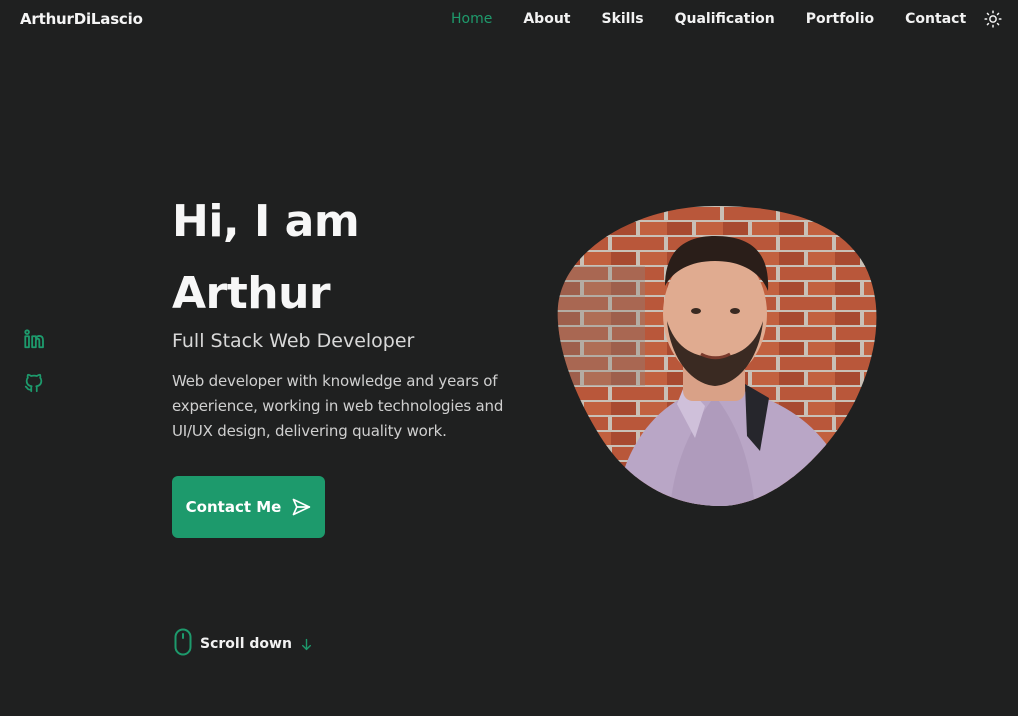 The height and width of the screenshot is (716, 1018). What do you see at coordinates (183, 644) in the screenshot?
I see `mouse-icon` at bounding box center [183, 644].